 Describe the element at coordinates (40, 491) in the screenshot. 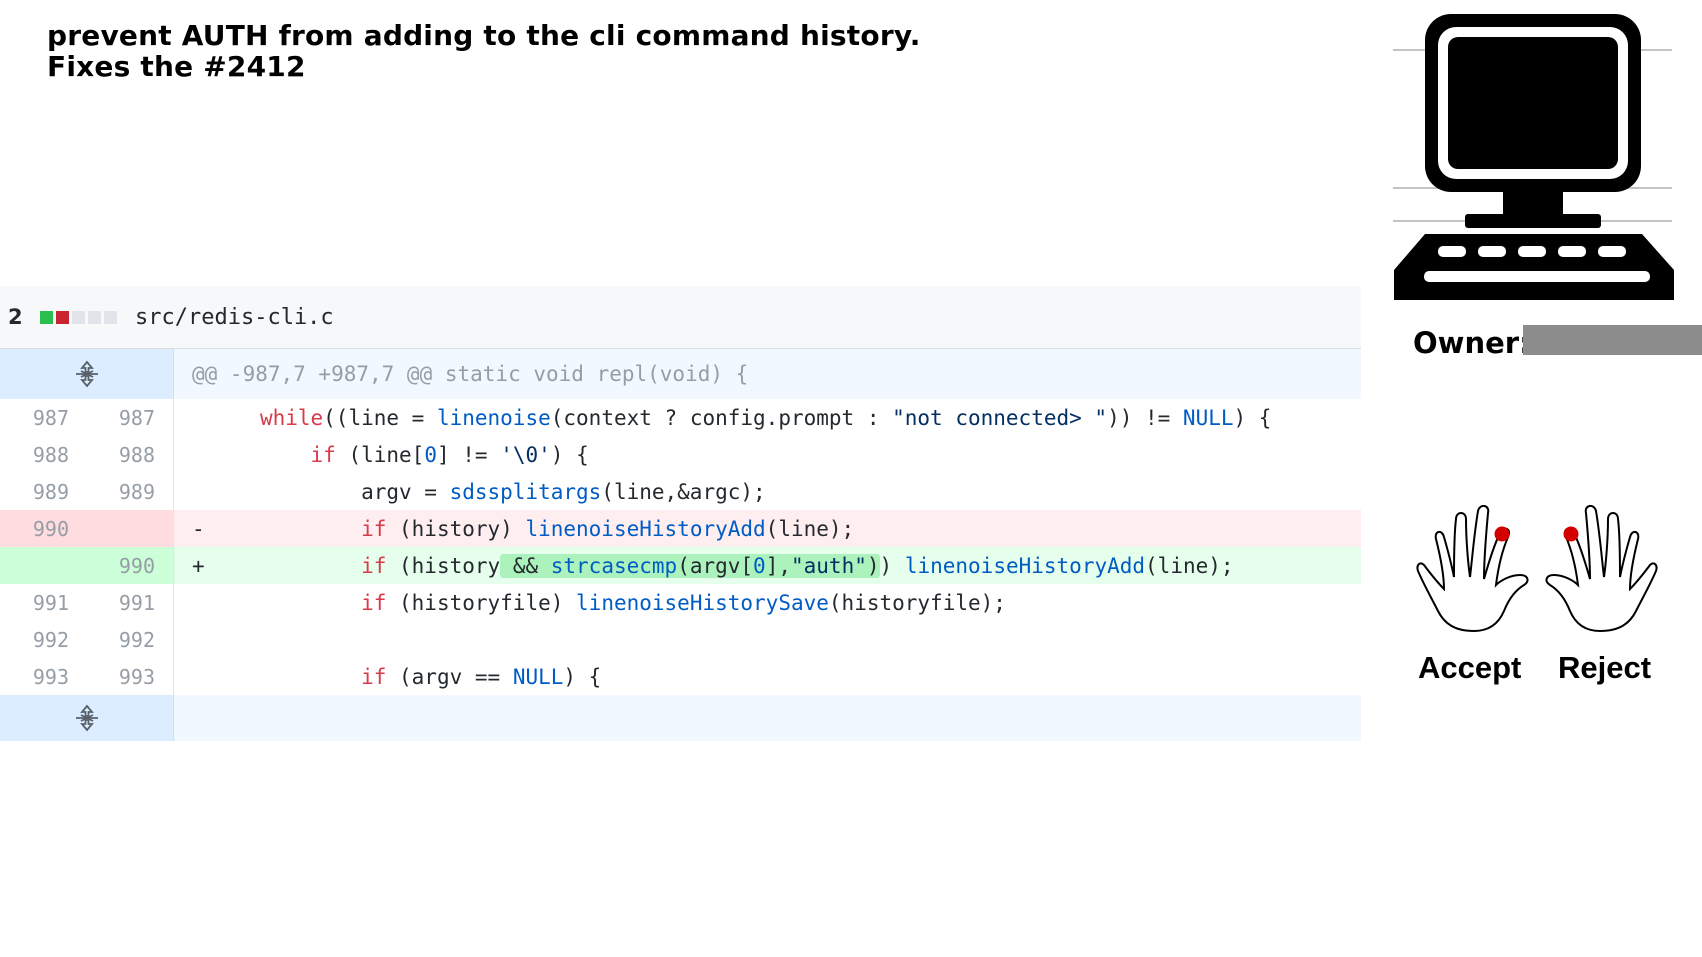

I see `old-line-number: 989` at that location.